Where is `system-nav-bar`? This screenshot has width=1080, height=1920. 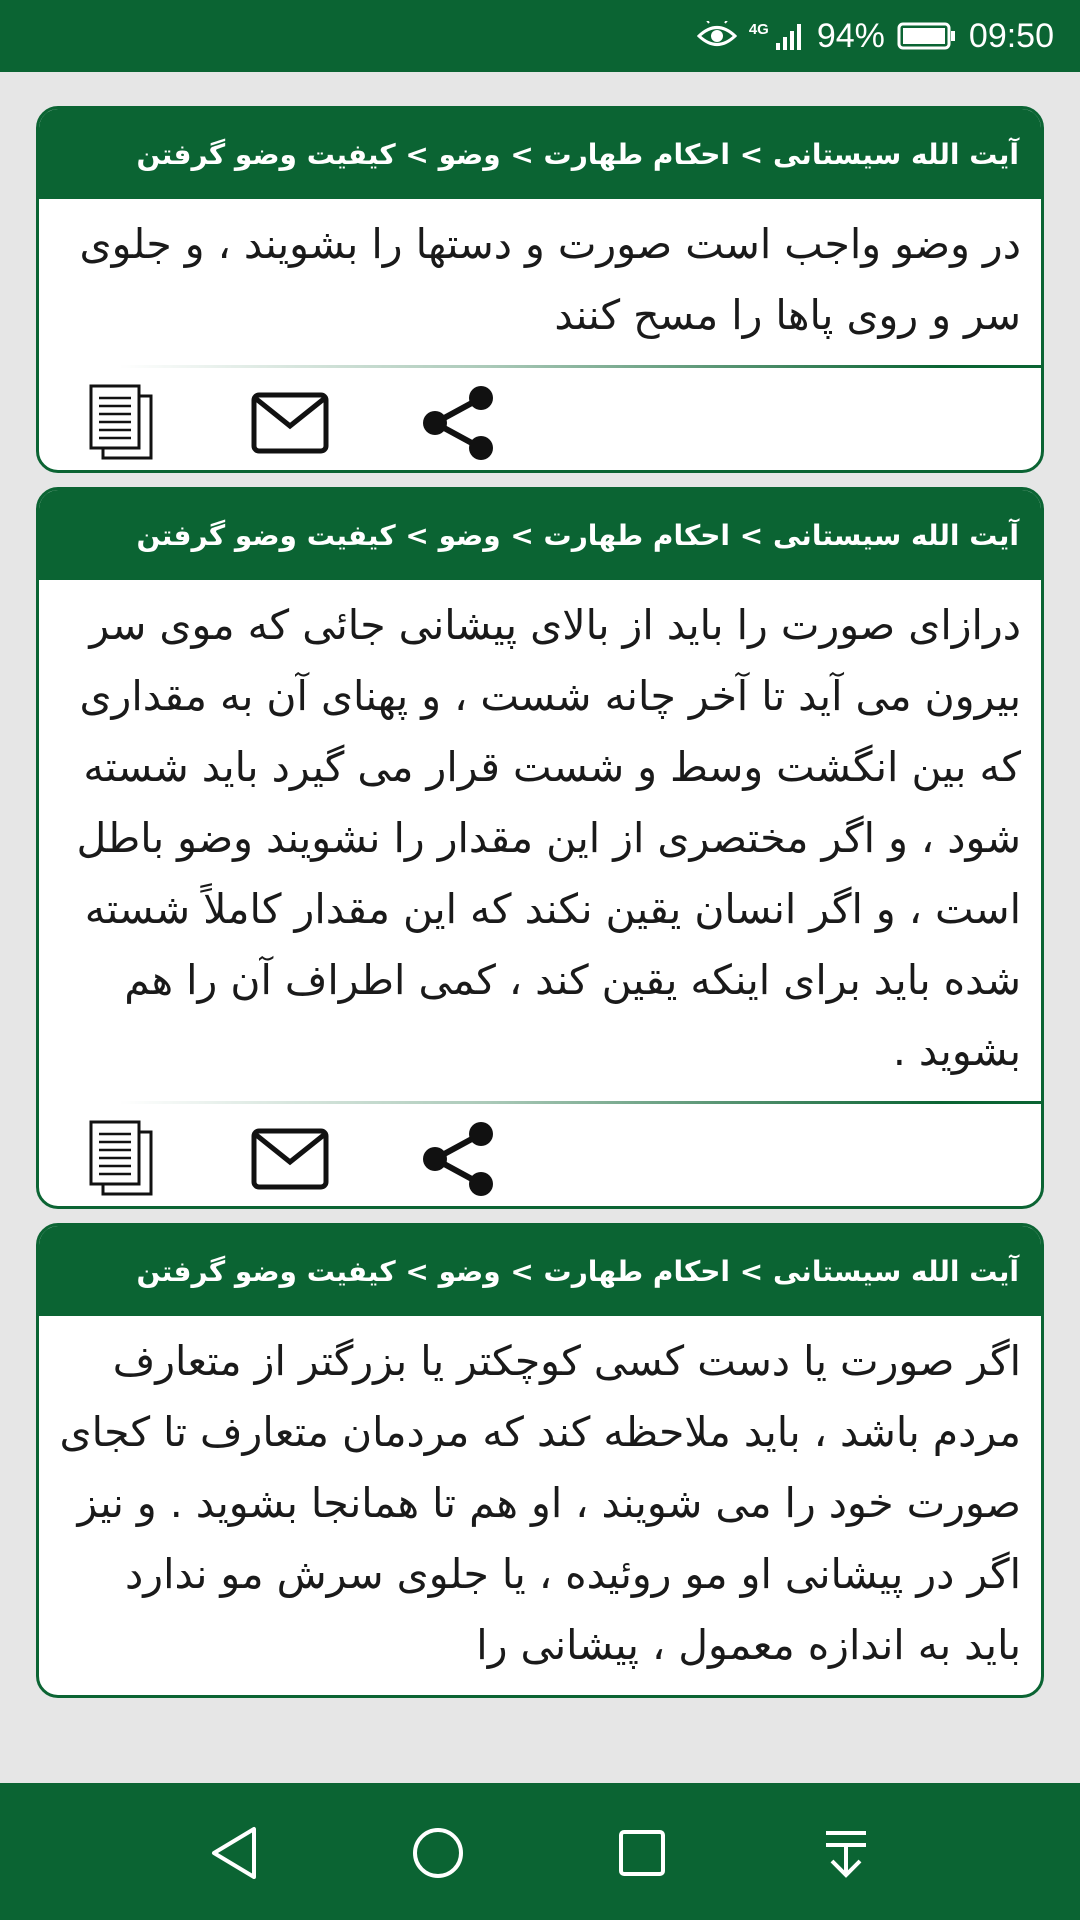 system-nav-bar is located at coordinates (540, 1851).